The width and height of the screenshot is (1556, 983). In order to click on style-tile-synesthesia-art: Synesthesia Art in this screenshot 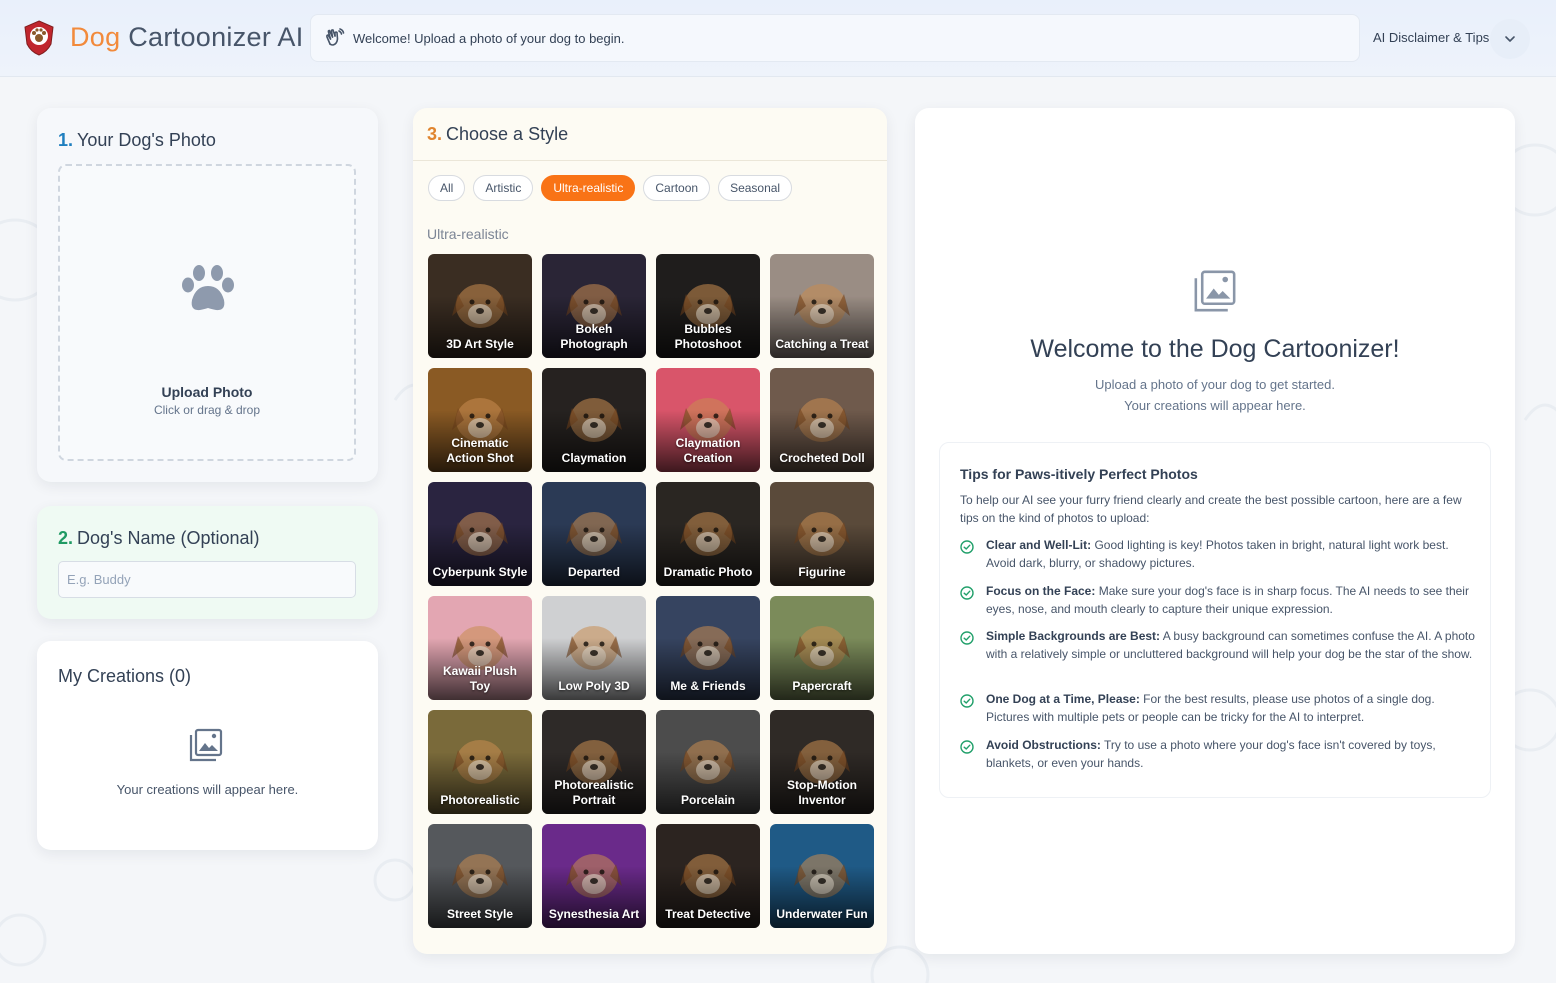, I will do `click(594, 876)`.